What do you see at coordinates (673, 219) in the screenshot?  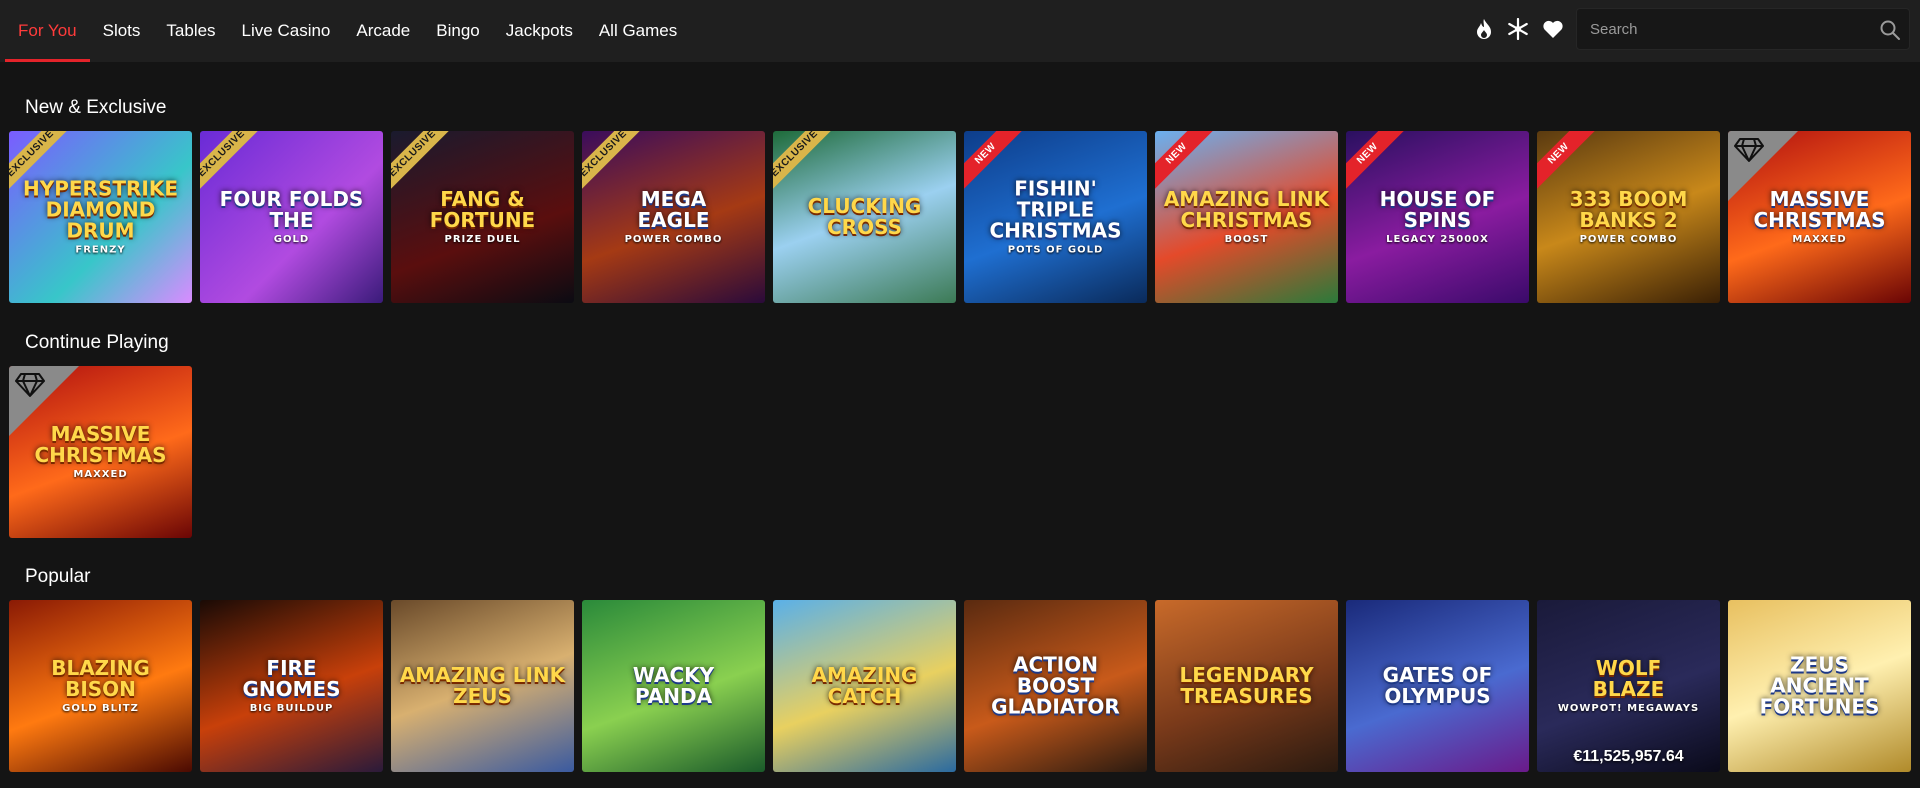 I see `game-logo-text: Eagle` at bounding box center [673, 219].